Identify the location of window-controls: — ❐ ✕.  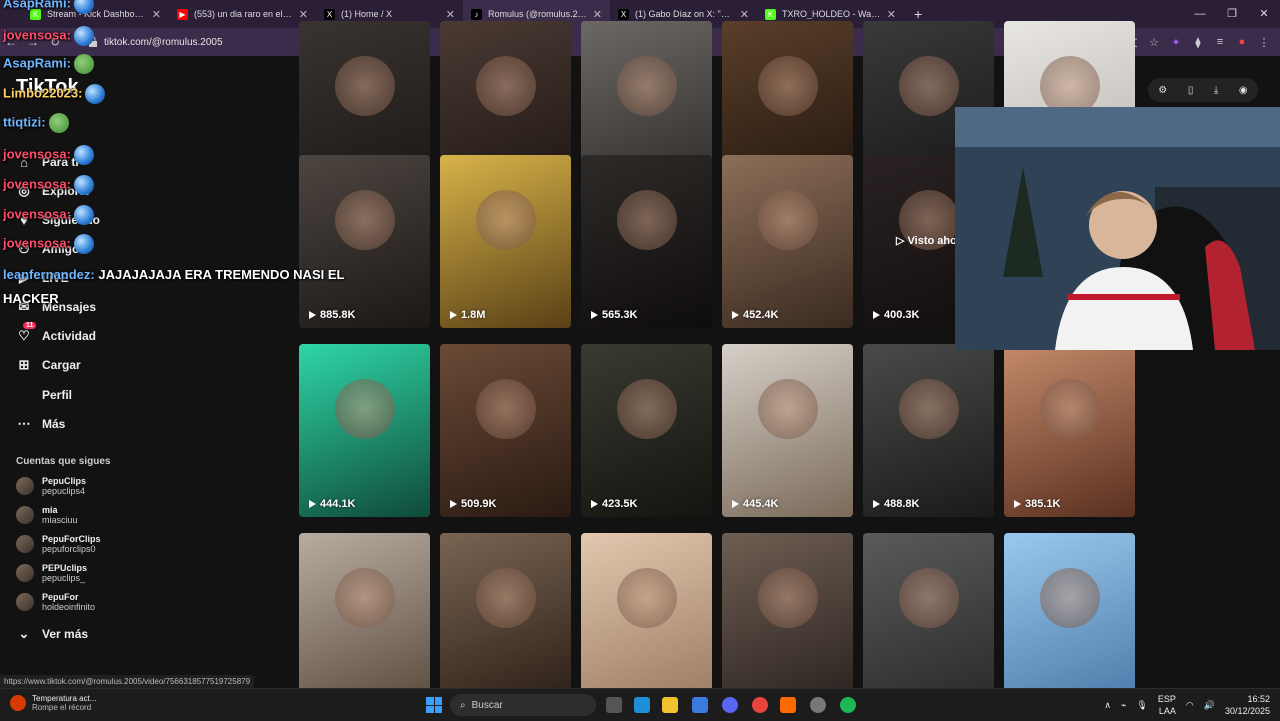
(1232, 14).